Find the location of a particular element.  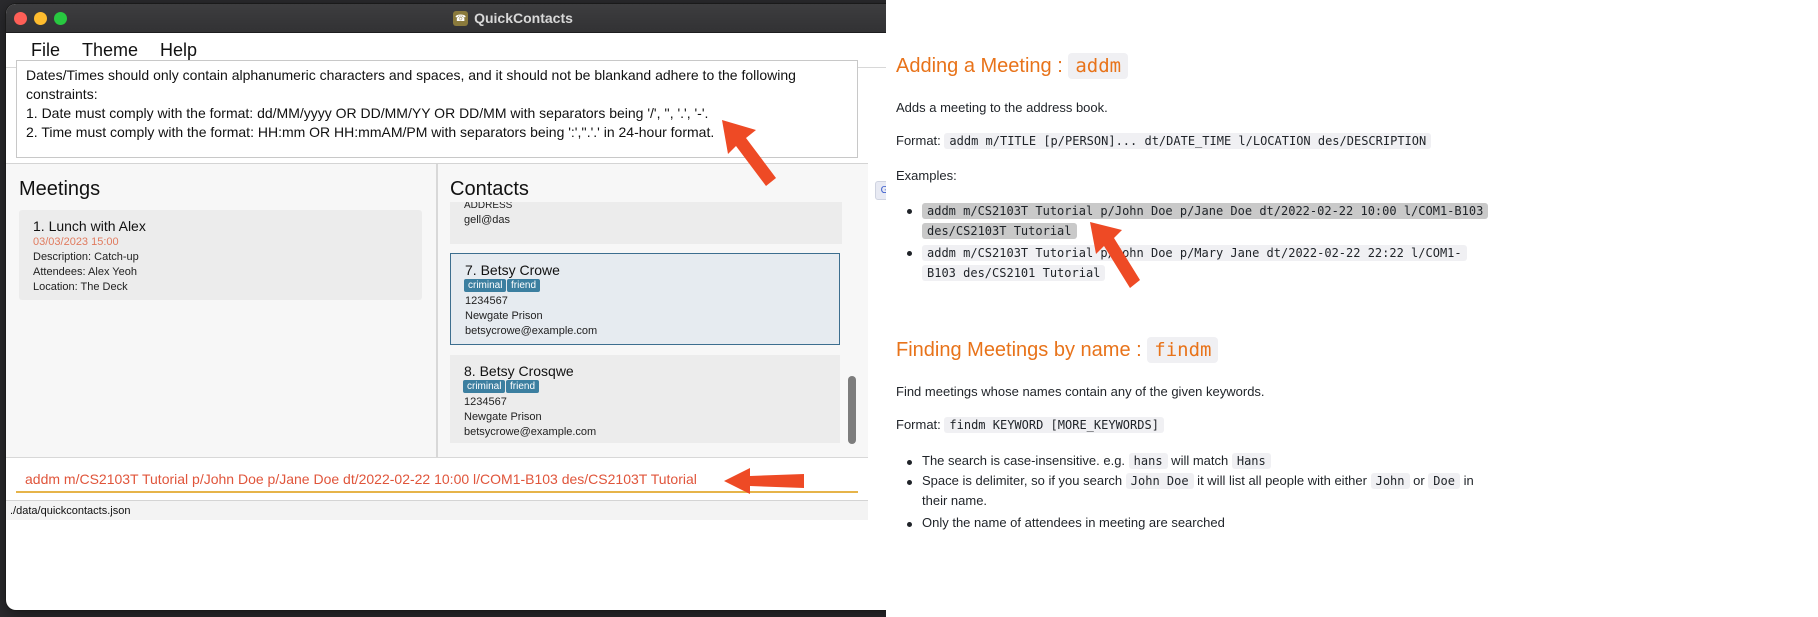

contacts-title: Contacts is located at coordinates (489, 189).